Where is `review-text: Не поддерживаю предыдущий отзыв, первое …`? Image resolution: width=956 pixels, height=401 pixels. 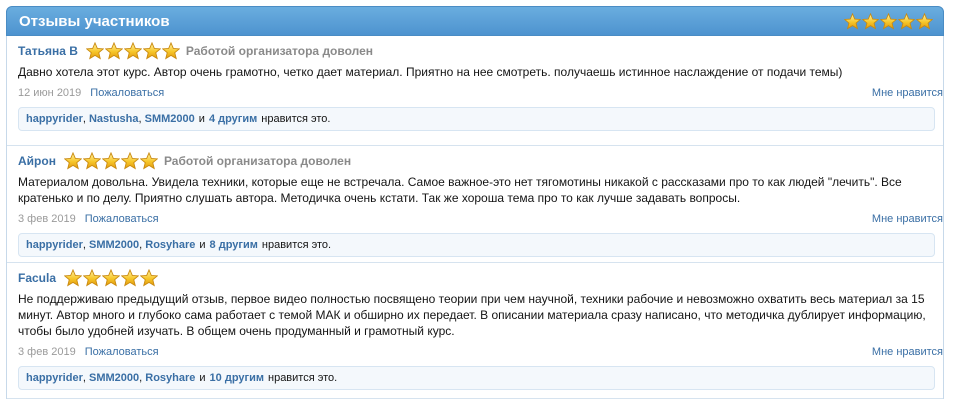
review-text: Не поддерживаю предыдущий отзыв, первое … is located at coordinates (472, 315).